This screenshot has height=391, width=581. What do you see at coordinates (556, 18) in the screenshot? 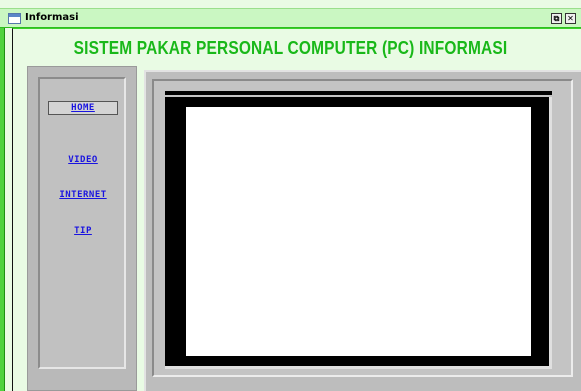
I see `restore-button: ⧉` at bounding box center [556, 18].